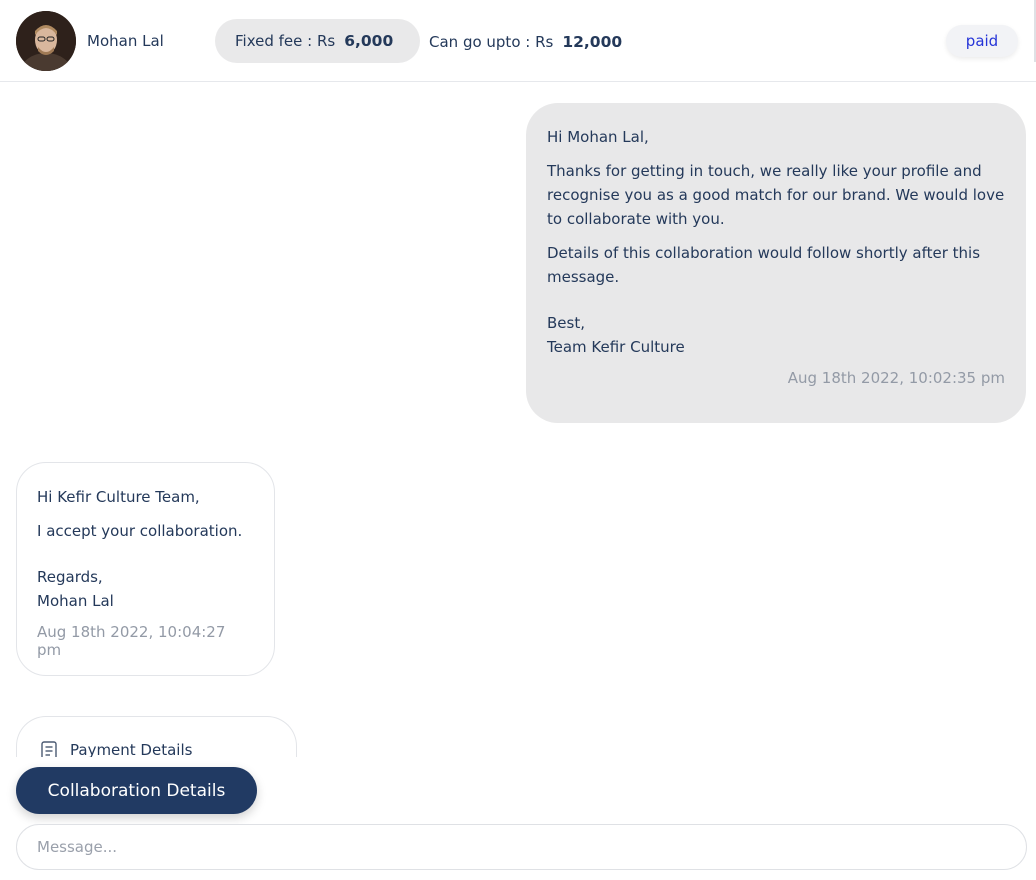  What do you see at coordinates (46, 41) in the screenshot?
I see `avatar` at bounding box center [46, 41].